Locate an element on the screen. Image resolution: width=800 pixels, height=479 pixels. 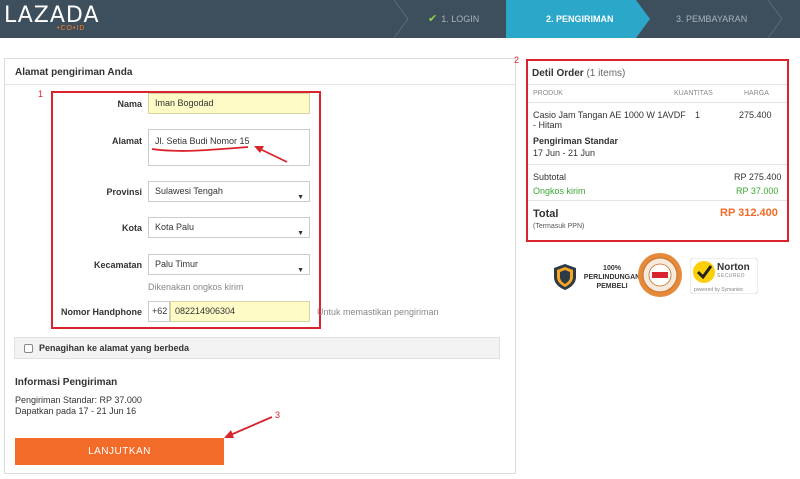
kecamatan-select: Palu Timur ▼ is located at coordinates (229, 264).